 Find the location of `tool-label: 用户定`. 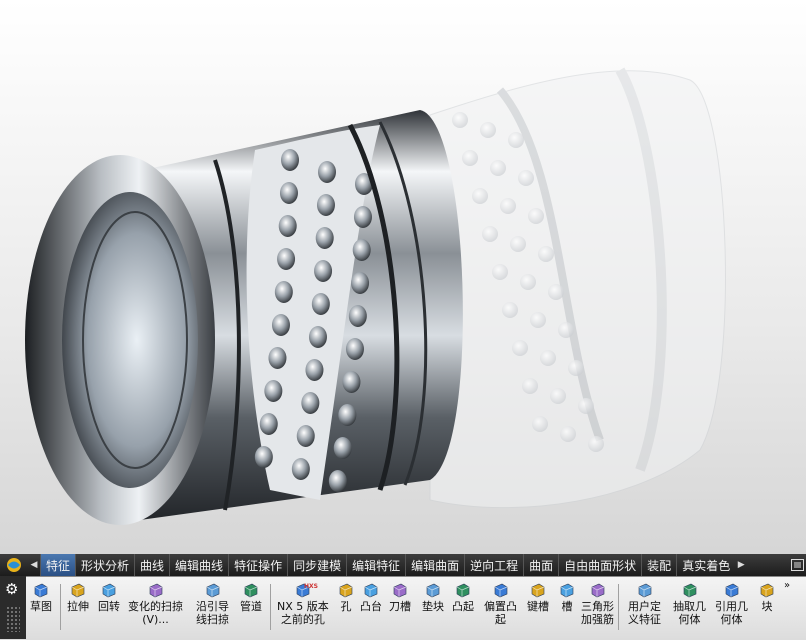

tool-label: 用户定 is located at coordinates (644, 606).